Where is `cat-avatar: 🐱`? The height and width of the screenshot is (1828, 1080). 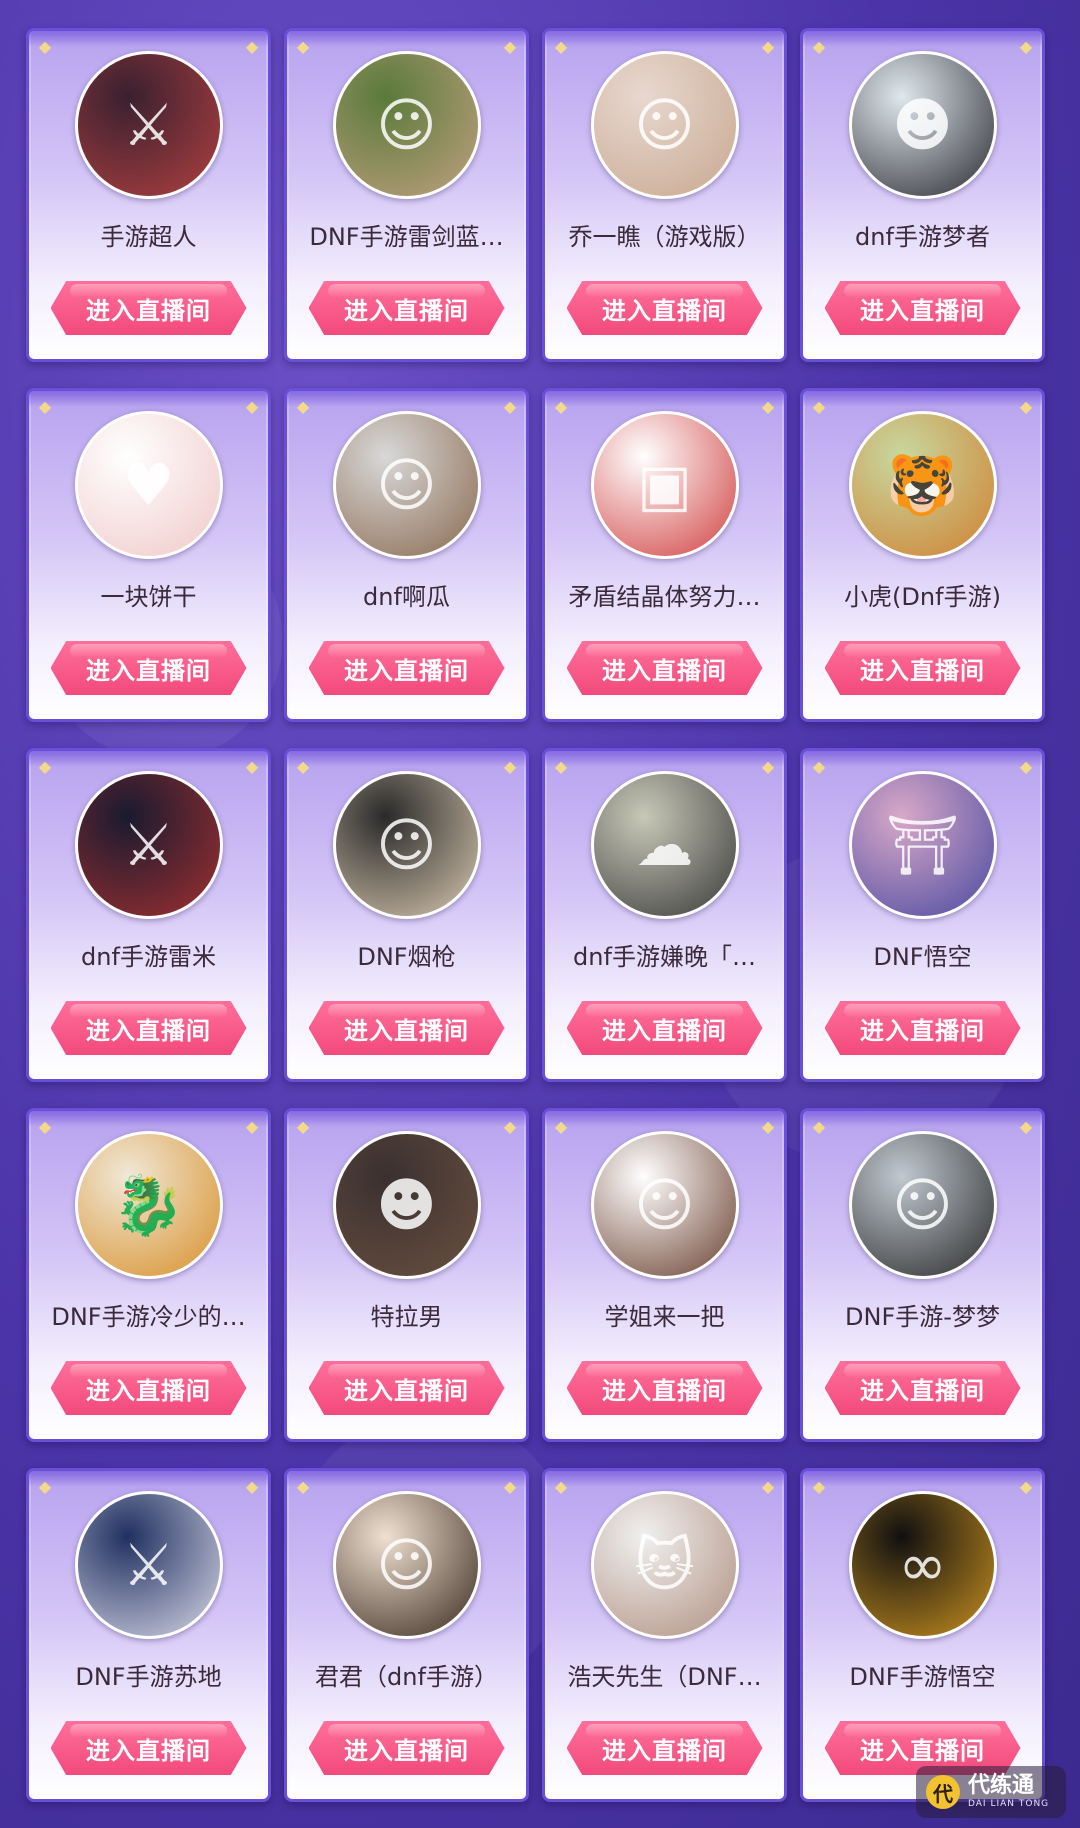
cat-avatar: 🐱 is located at coordinates (664, 1565).